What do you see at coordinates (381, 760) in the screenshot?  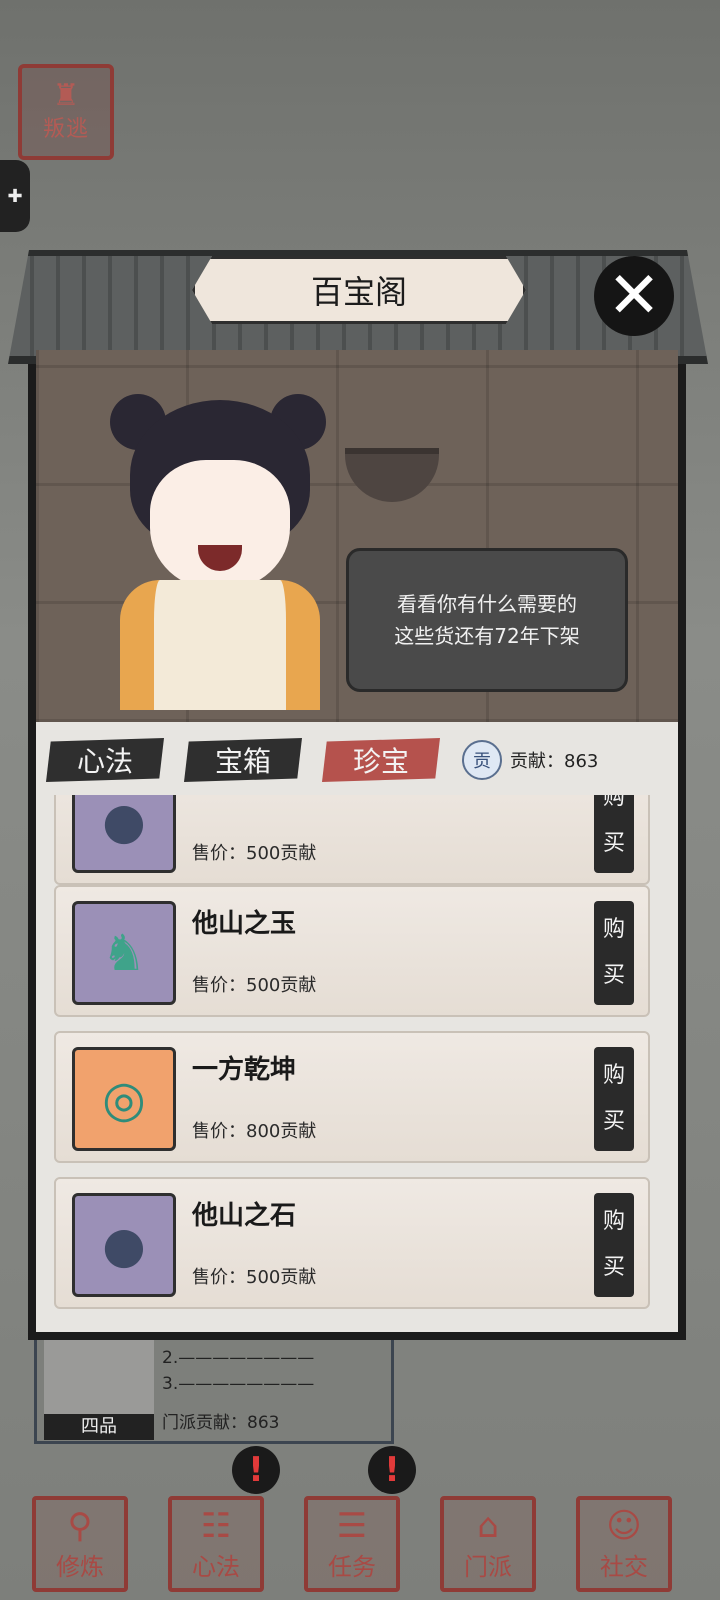 I see `tab-zhenbao: 珍宝` at bounding box center [381, 760].